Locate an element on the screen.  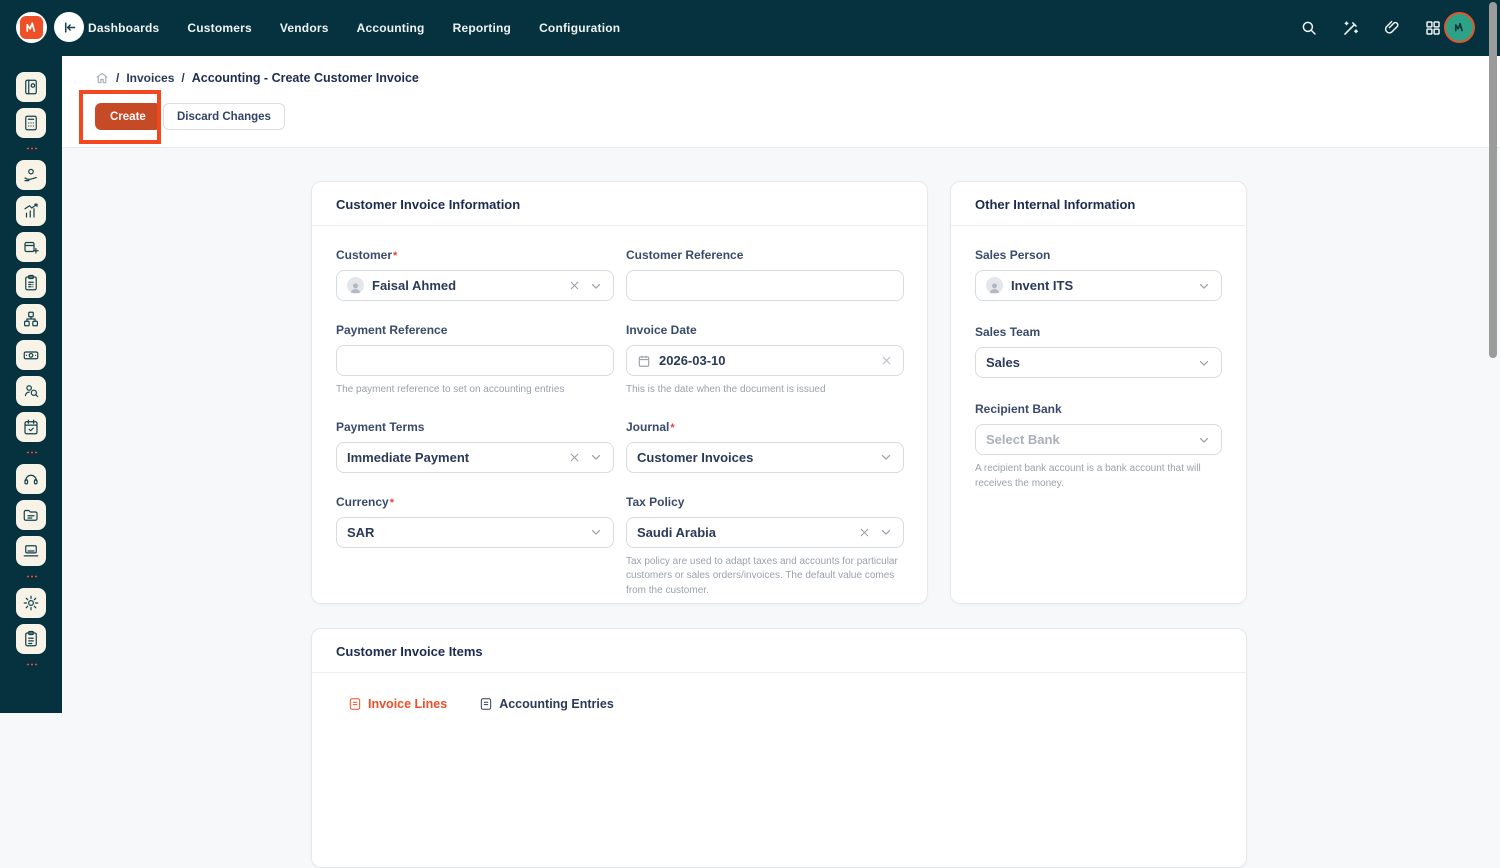
menu-item-reporting: Reporting is located at coordinates (482, 28).